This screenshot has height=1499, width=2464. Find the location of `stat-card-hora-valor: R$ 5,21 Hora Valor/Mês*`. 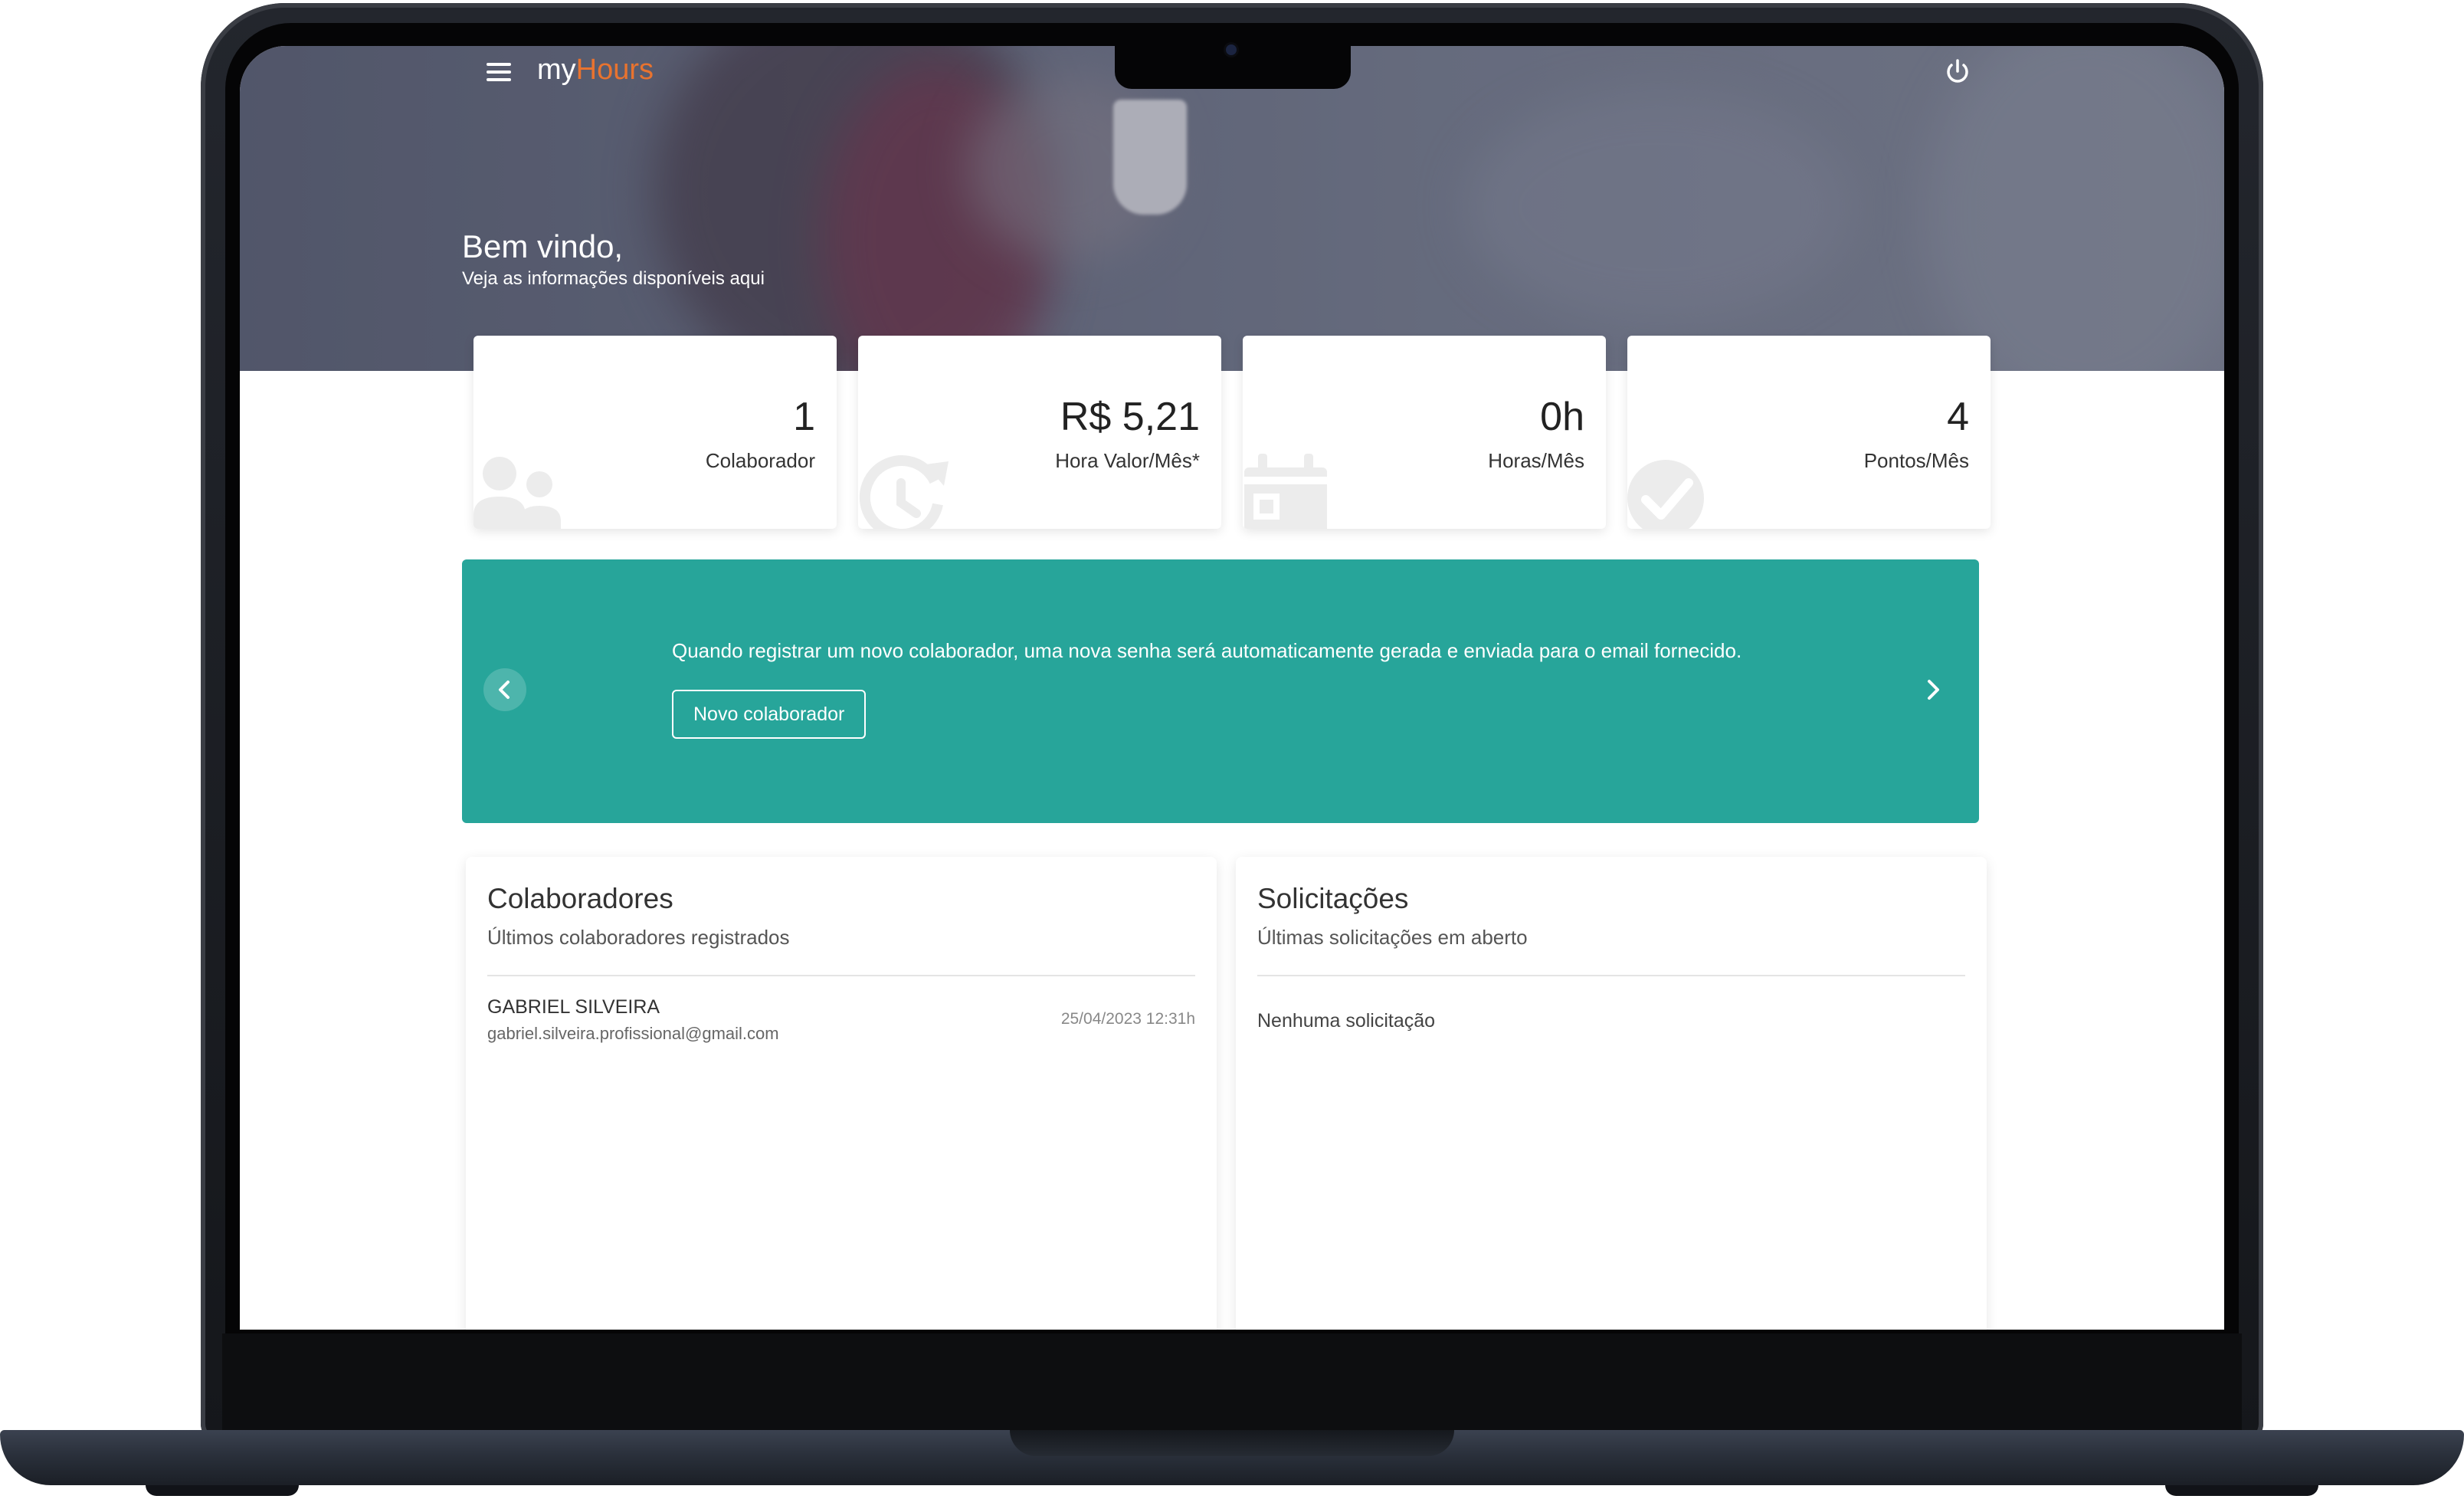

stat-card-hora-valor: R$ 5,21 Hora Valor/Mês* is located at coordinates (1039, 432).